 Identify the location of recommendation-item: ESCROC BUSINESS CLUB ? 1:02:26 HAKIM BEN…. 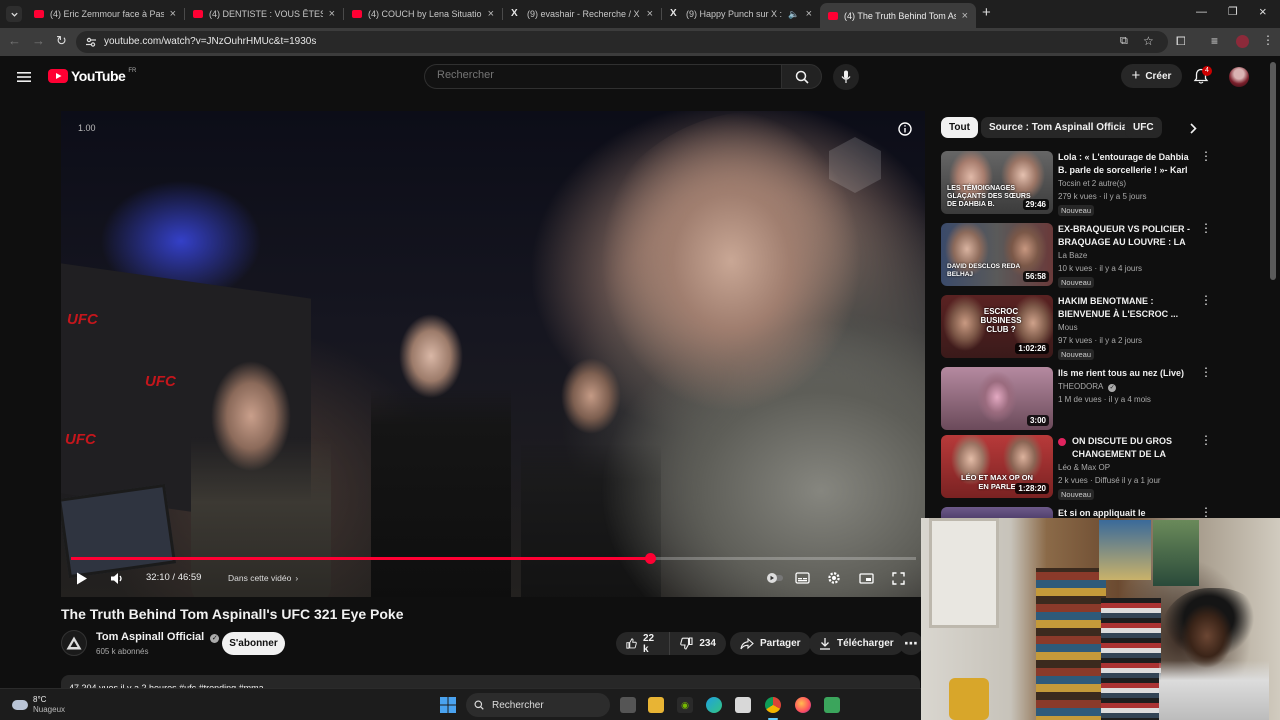
(1076, 327).